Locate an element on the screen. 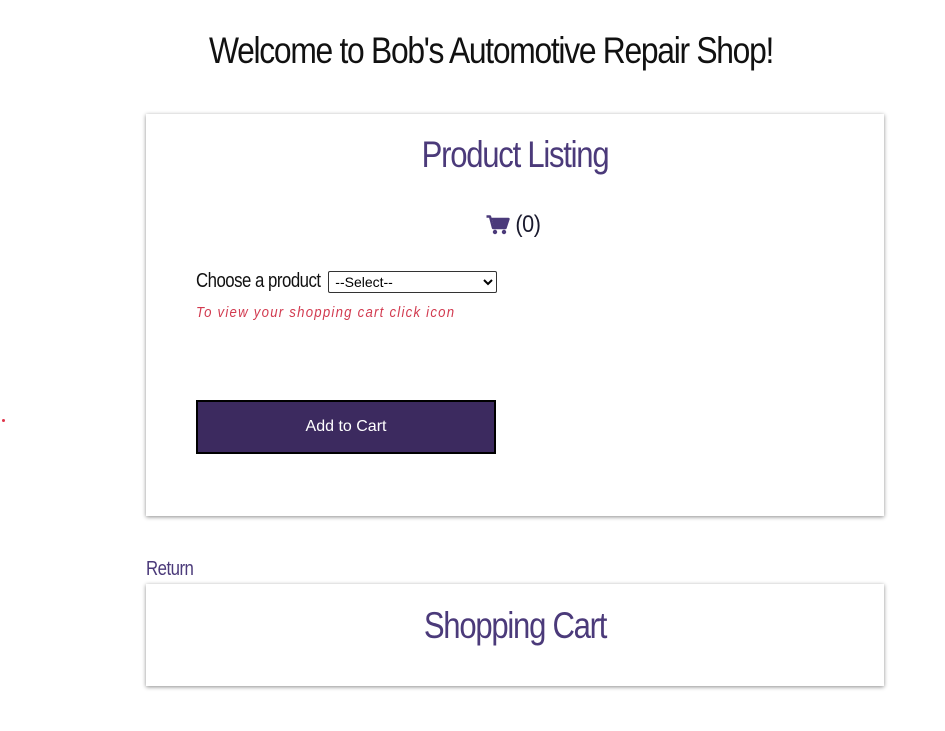  choose-product-row: Choose a product --Select-- is located at coordinates (347, 281).